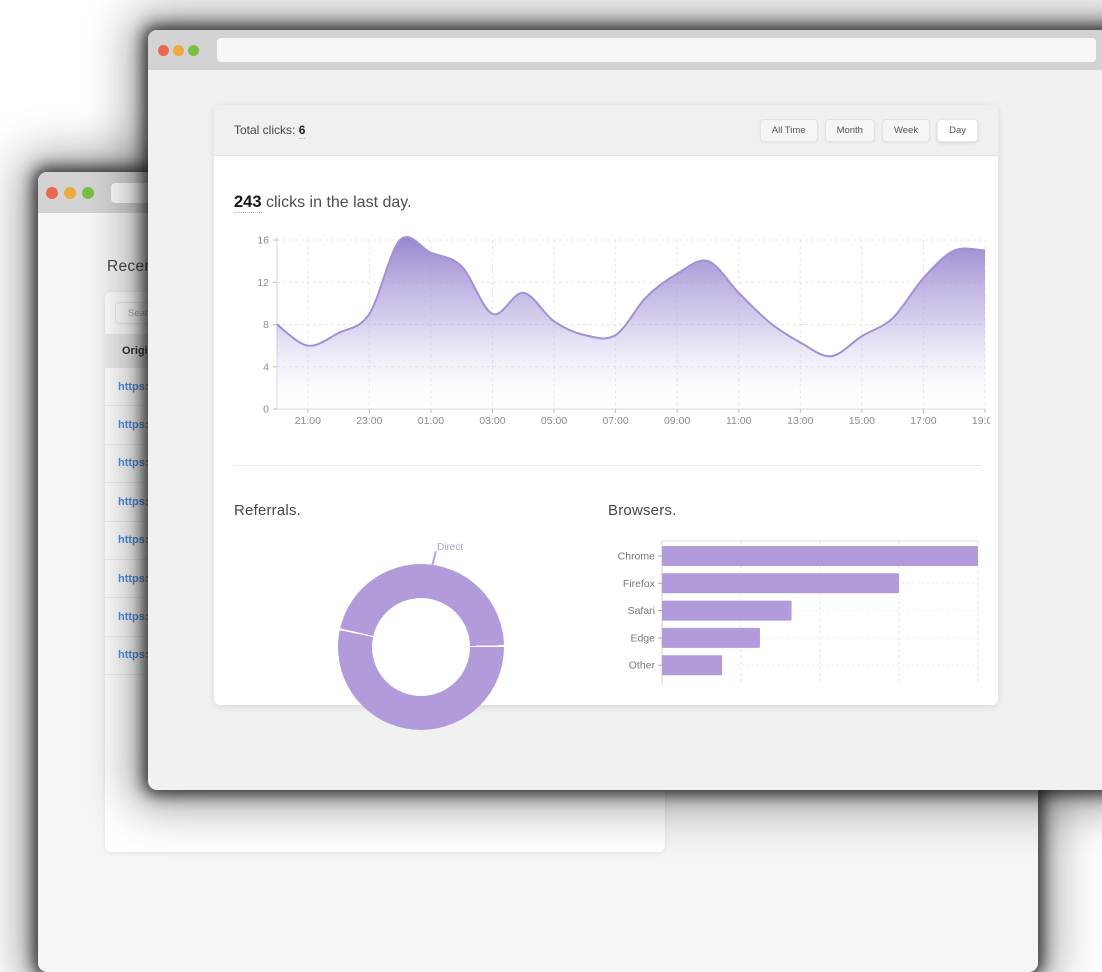 The width and height of the screenshot is (1102, 972). Describe the element at coordinates (492, 421) in the screenshot. I see `svg-text: 03:00` at that location.